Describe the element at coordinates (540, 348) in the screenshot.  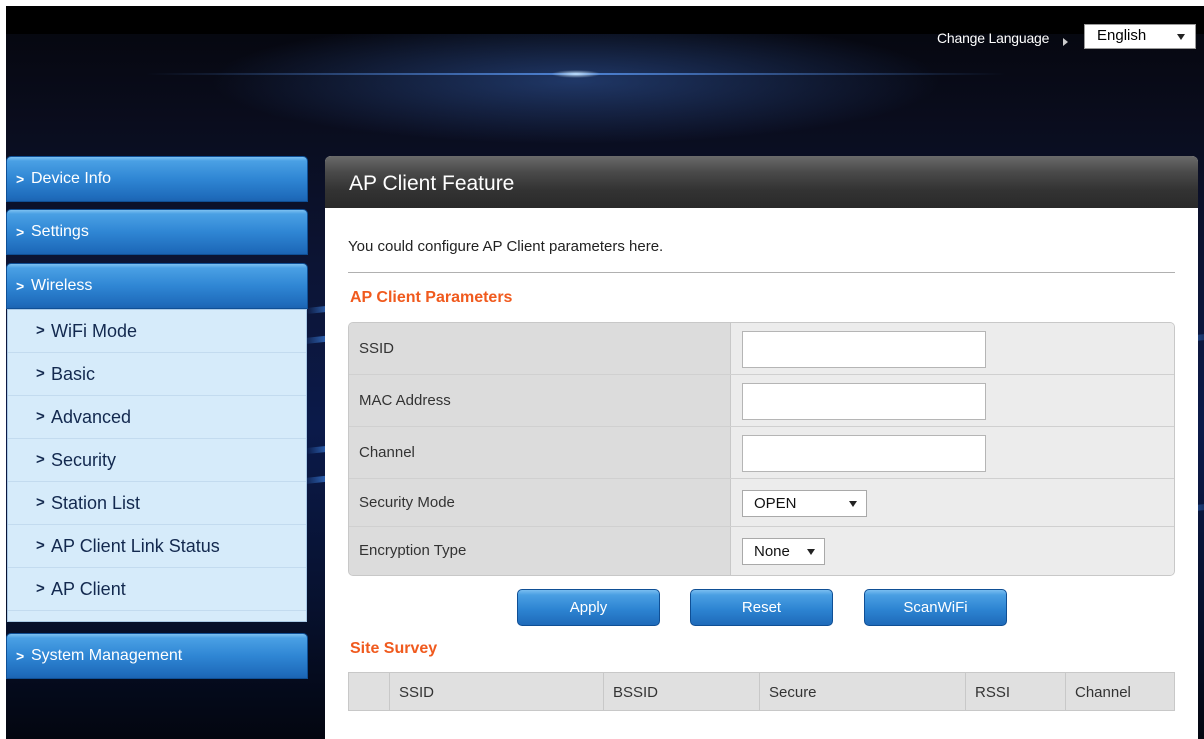
I see `ssid-label: SSID` at that location.